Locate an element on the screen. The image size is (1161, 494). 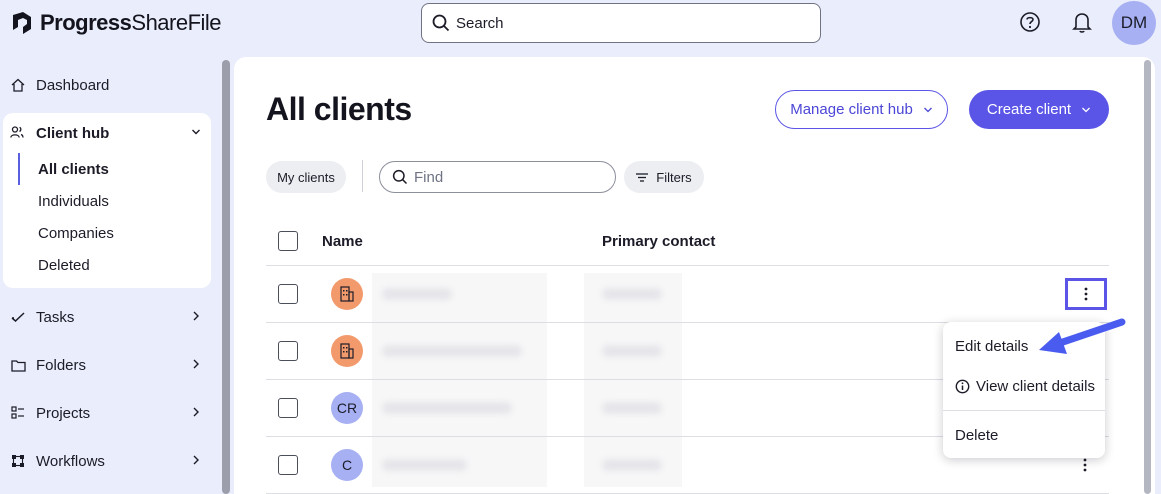
people-icon is located at coordinates (18, 133).